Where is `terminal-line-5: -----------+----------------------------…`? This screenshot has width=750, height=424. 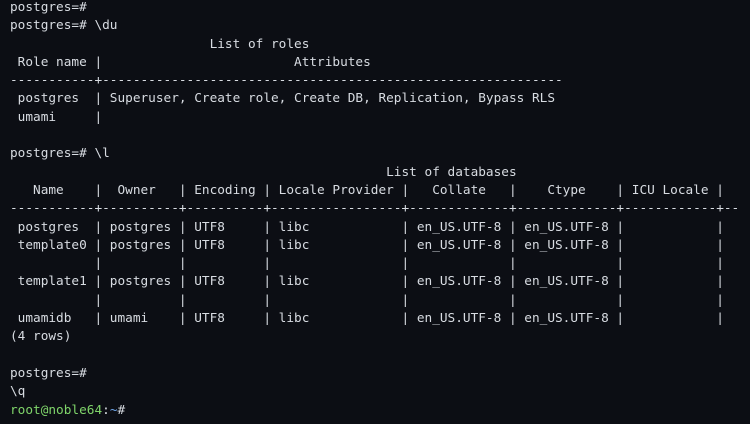
terminal-line-5: -----------+----------------------------… is located at coordinates (286, 81).